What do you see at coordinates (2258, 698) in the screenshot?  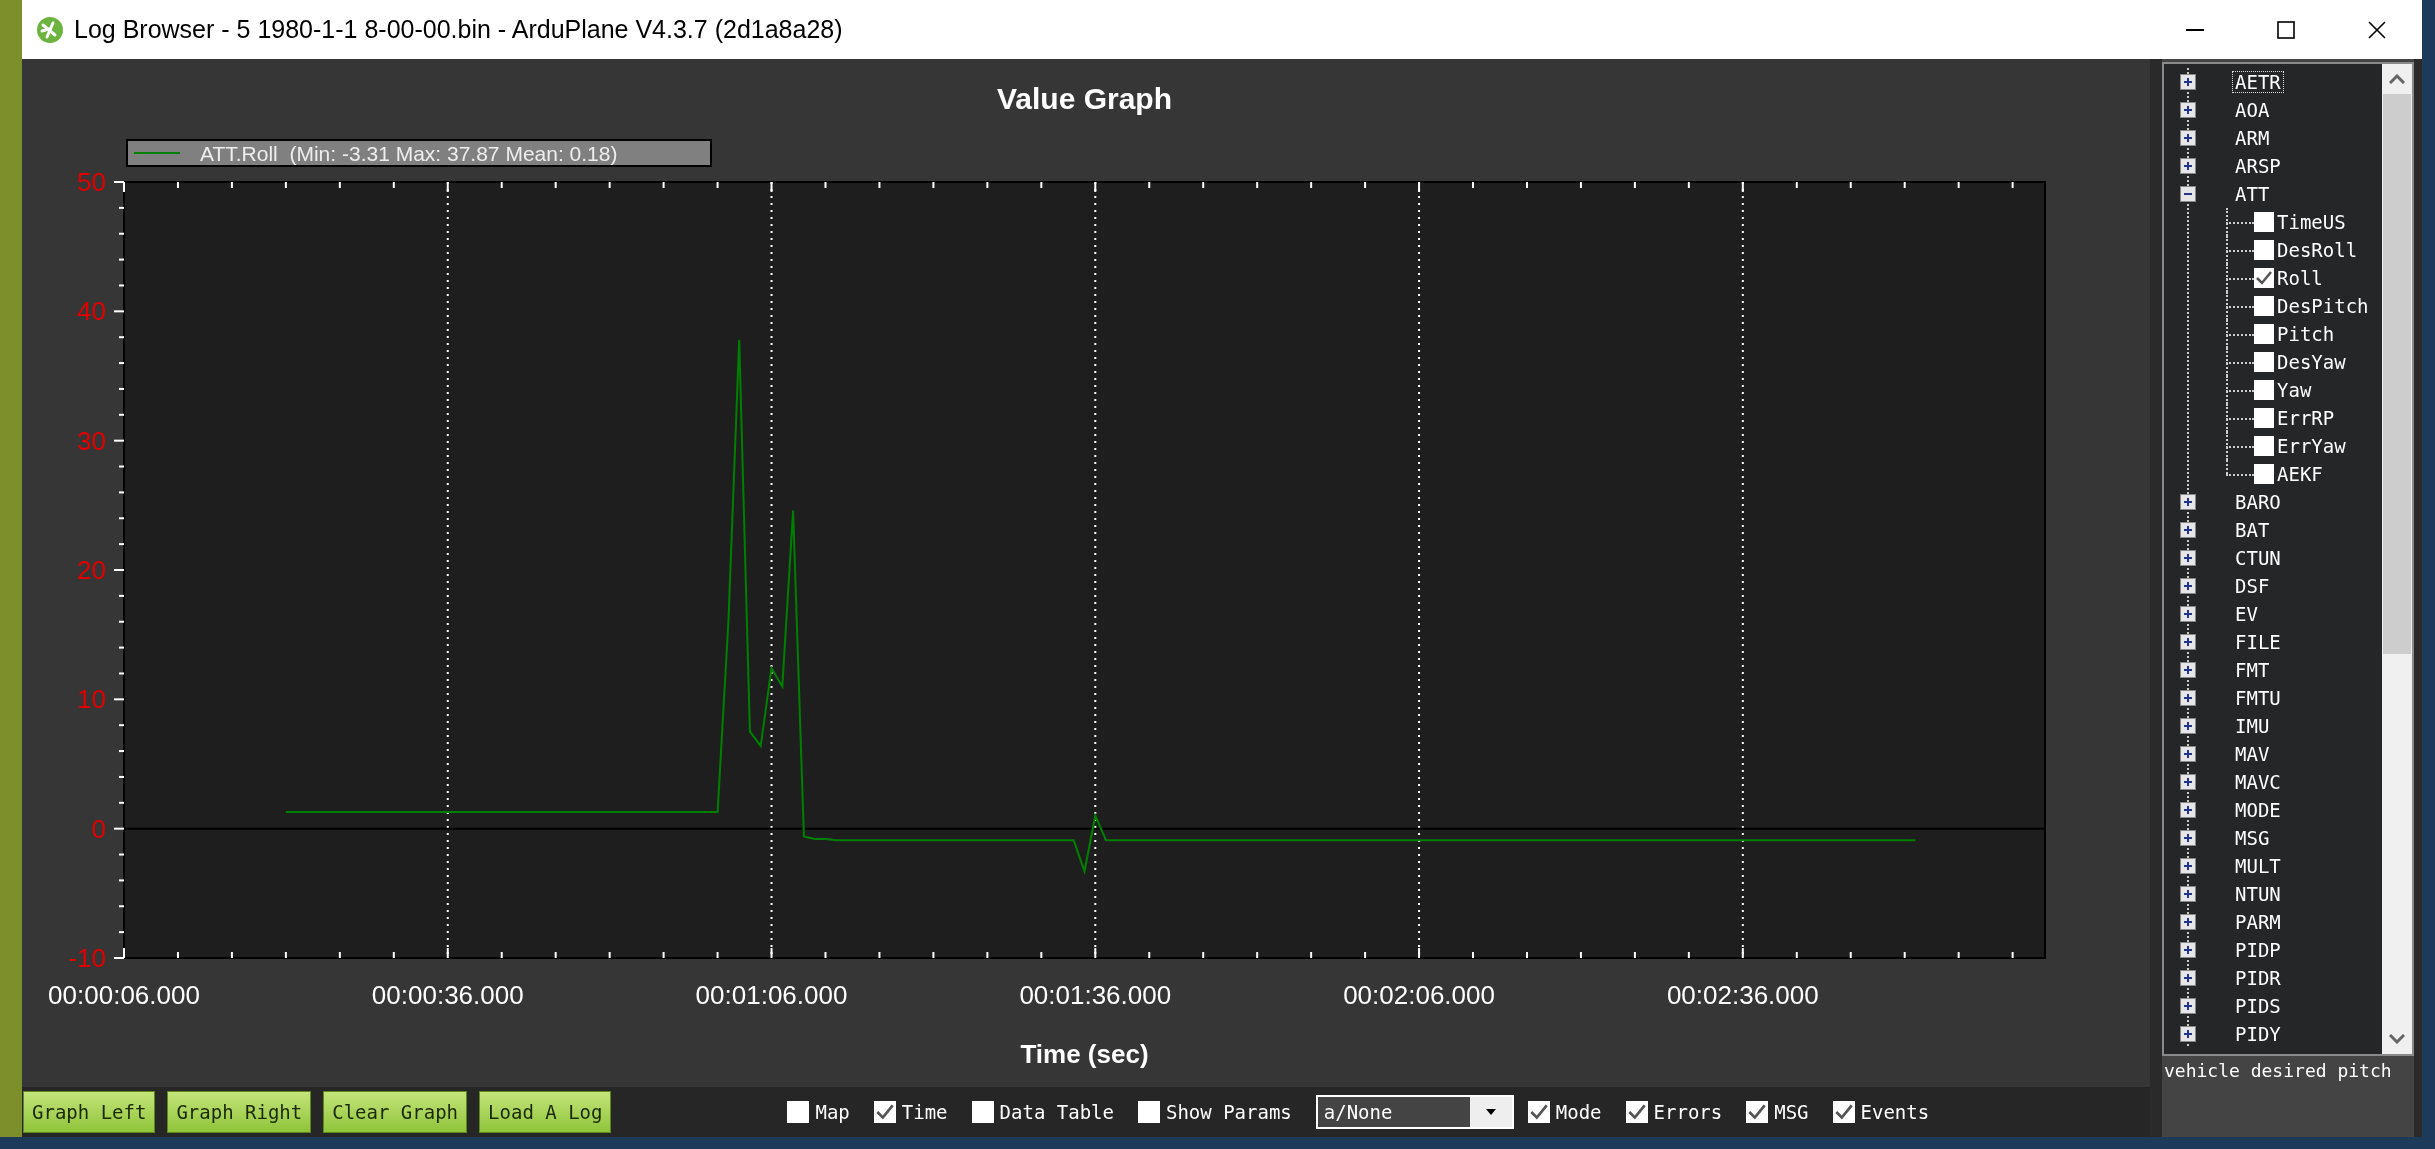 I see `tree-item: FMTU` at bounding box center [2258, 698].